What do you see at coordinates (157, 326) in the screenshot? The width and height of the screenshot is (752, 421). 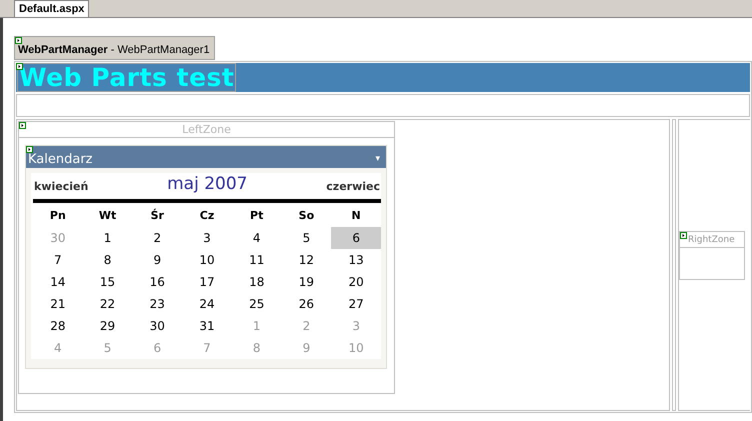 I see `calendar-day: 30` at bounding box center [157, 326].